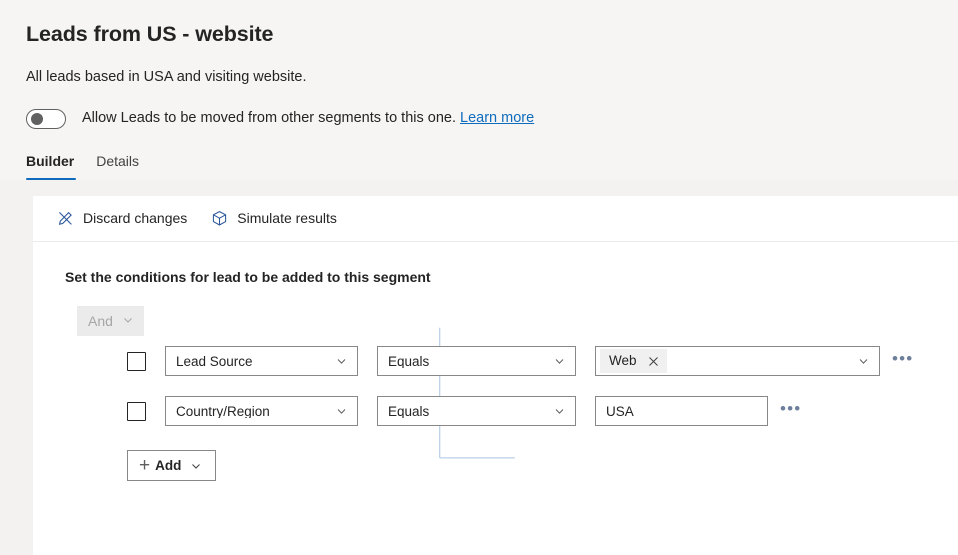 The width and height of the screenshot is (958, 555). I want to click on table-row: Country/Region Equals USA •••, so click(517, 411).